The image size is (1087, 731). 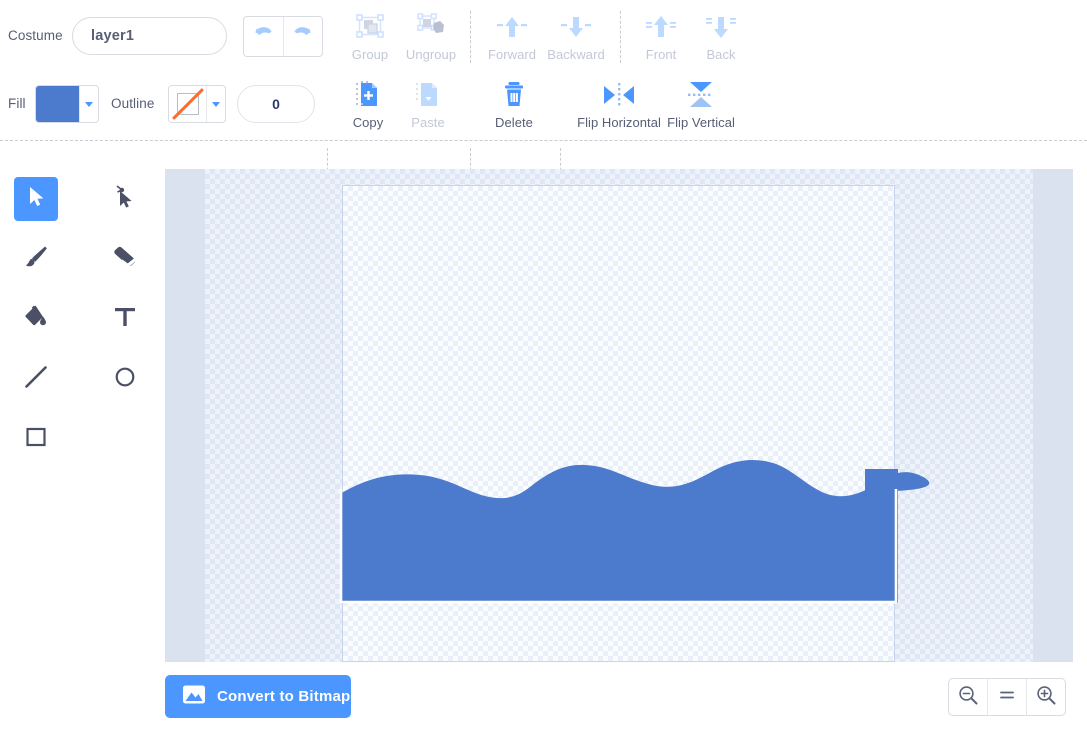 What do you see at coordinates (543, 140) in the screenshot?
I see `toolbar-bottom-divider` at bounding box center [543, 140].